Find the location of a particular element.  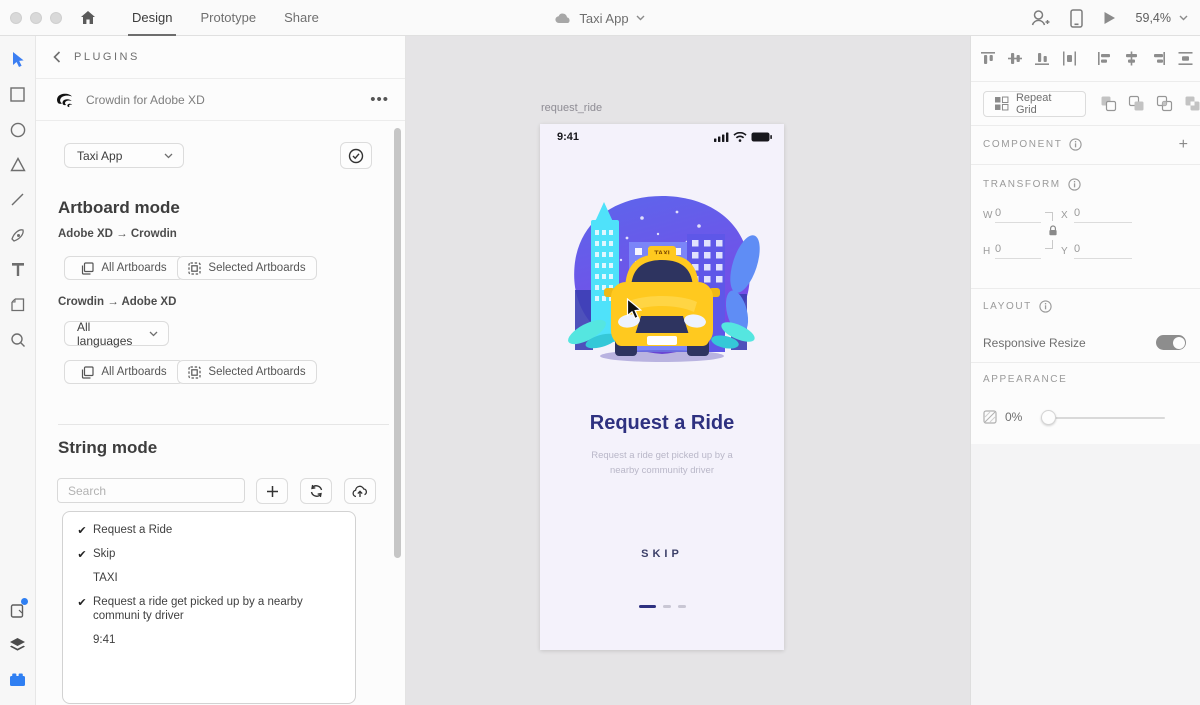

device-preview-icon is located at coordinates (1076, 18).